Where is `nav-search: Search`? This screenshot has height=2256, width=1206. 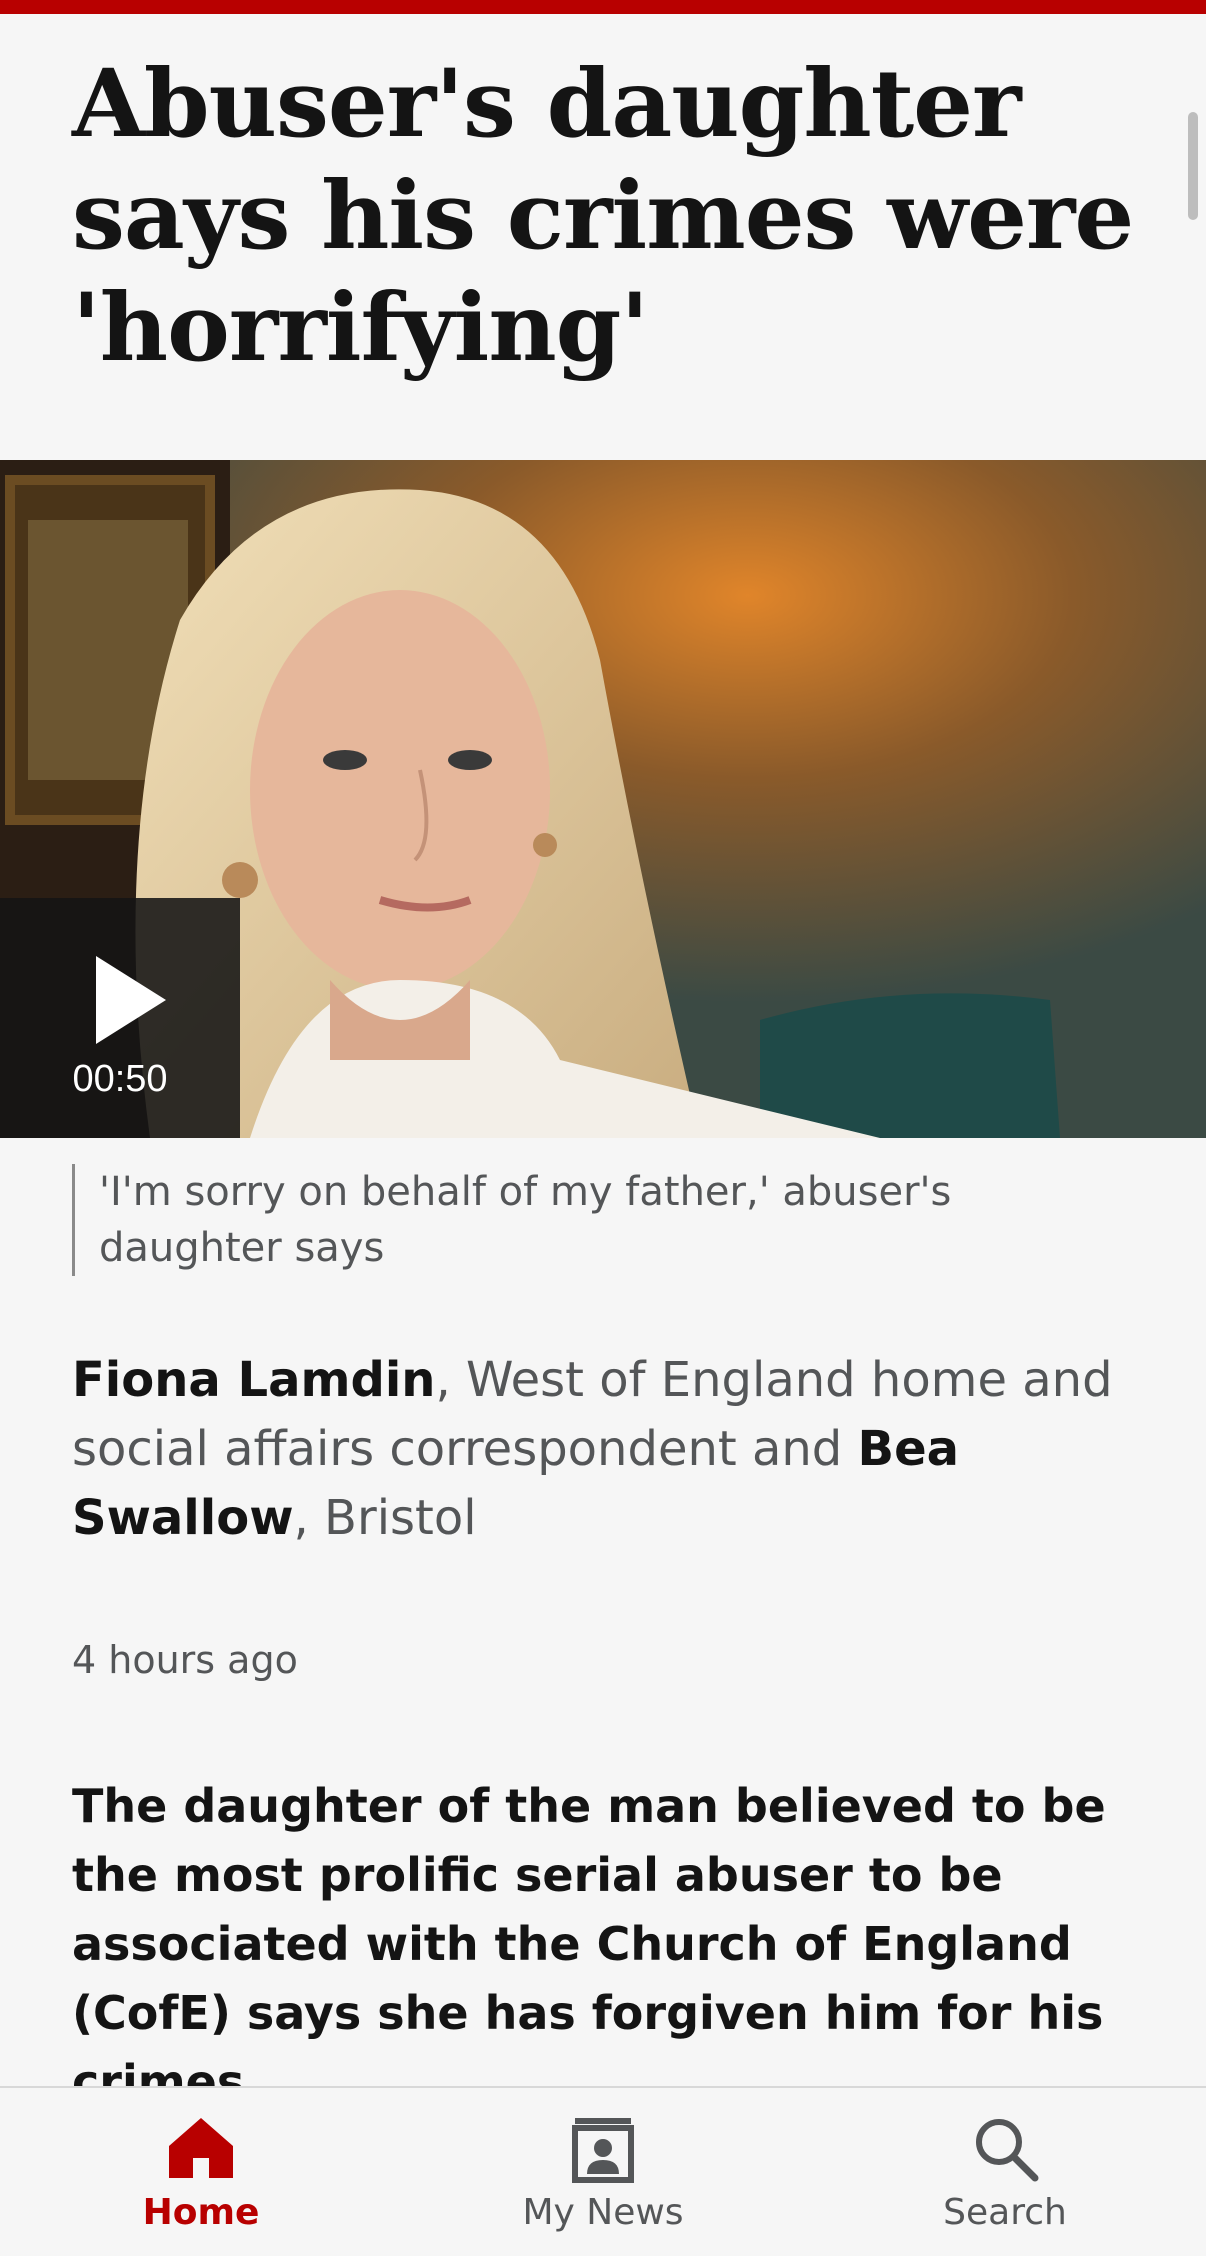 nav-search: Search is located at coordinates (1005, 2172).